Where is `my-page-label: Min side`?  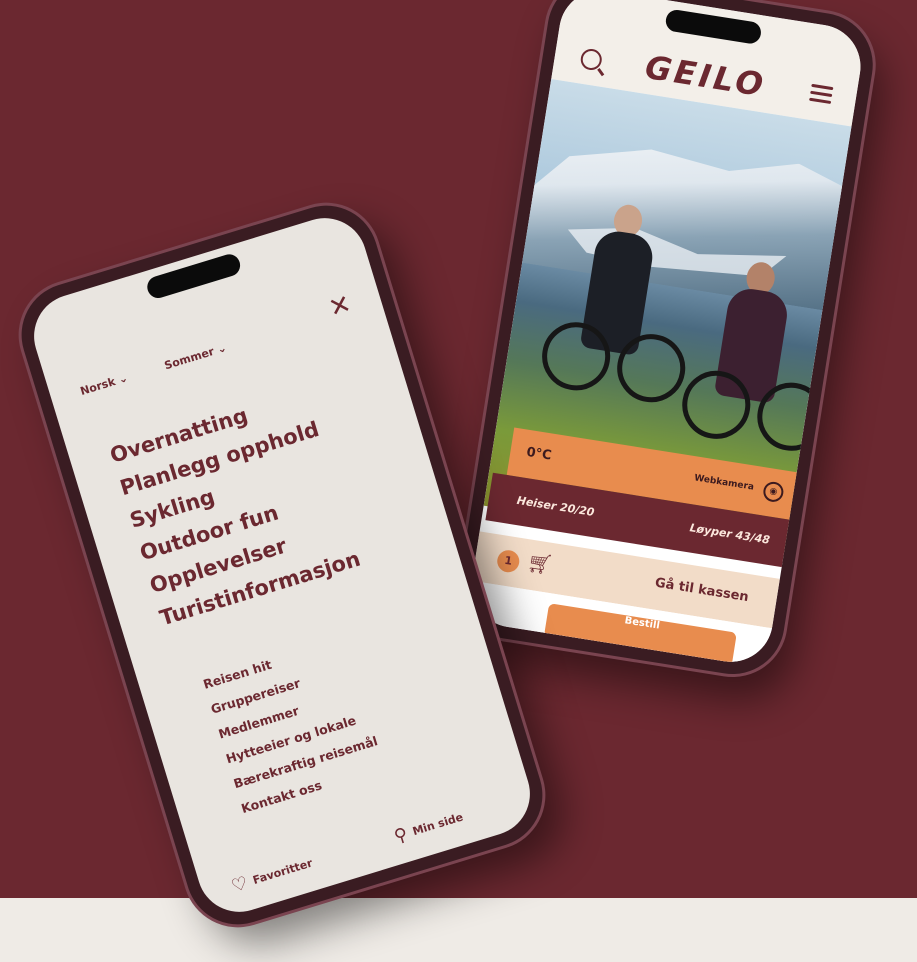 my-page-label: Min side is located at coordinates (438, 824).